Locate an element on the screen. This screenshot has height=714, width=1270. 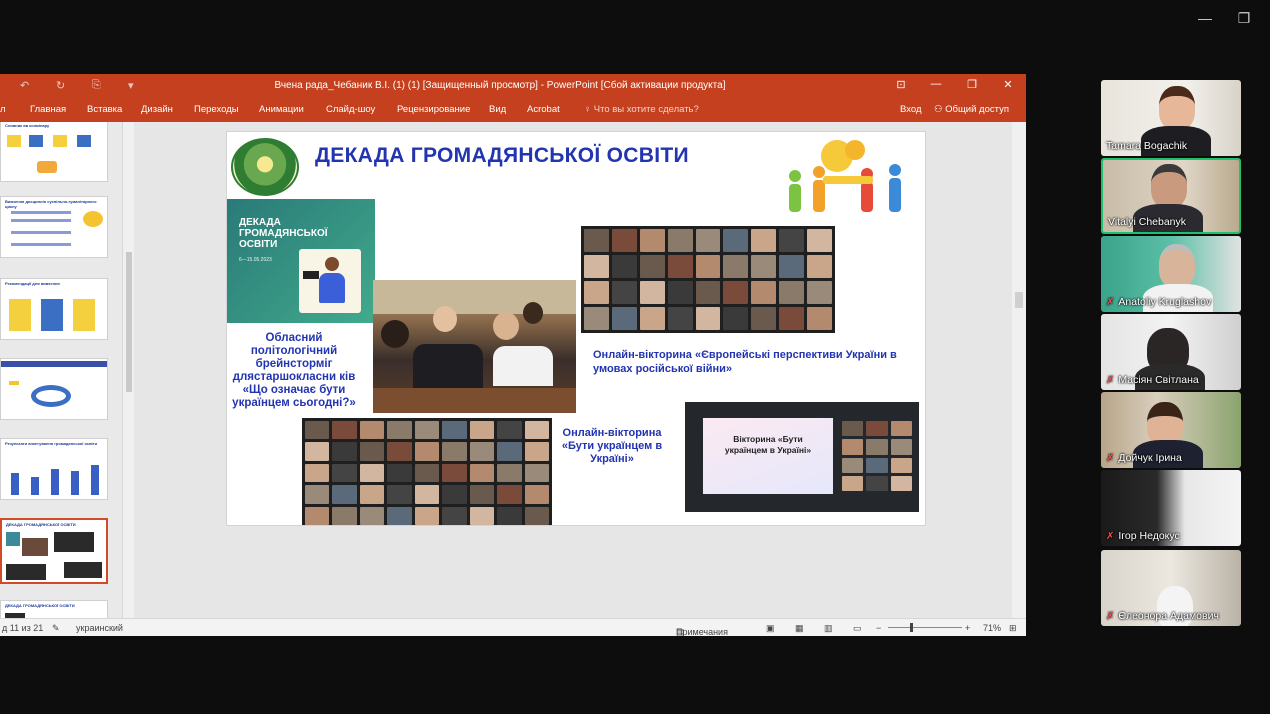
zoom-out-icon: − is located at coordinates (878, 628).